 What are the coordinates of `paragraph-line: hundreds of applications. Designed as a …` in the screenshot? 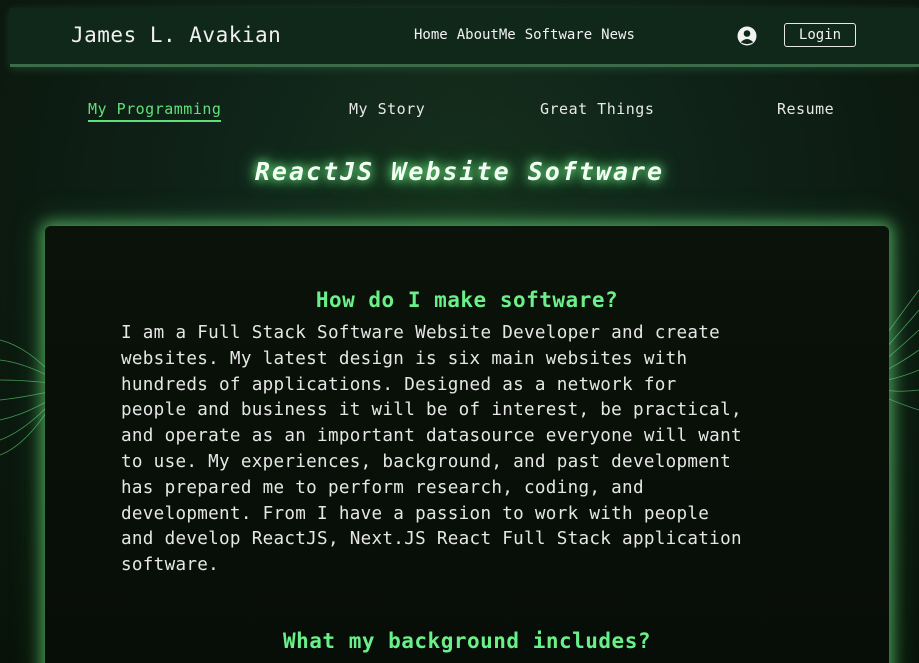 It's located at (399, 384).